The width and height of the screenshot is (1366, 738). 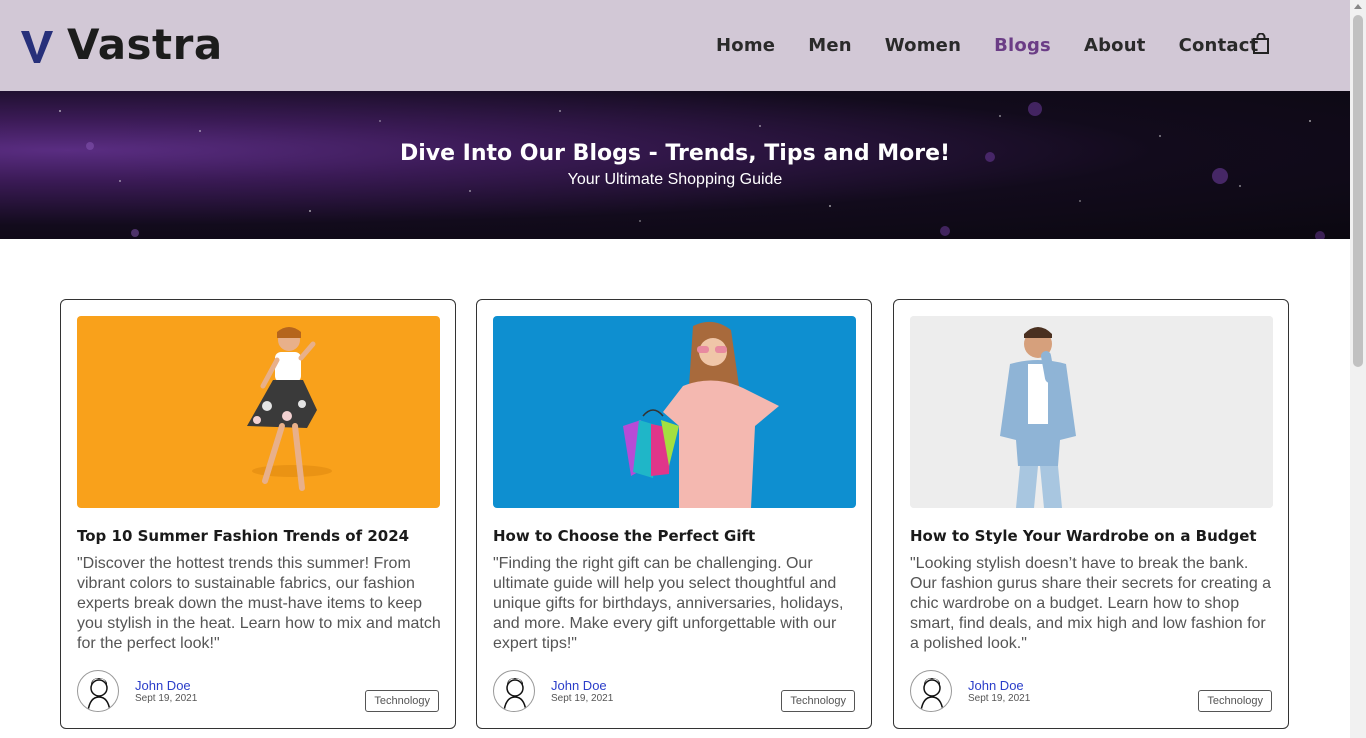 What do you see at coordinates (675, 179) in the screenshot?
I see `hero-subtitle: Your Ultimate Shopping Guide` at bounding box center [675, 179].